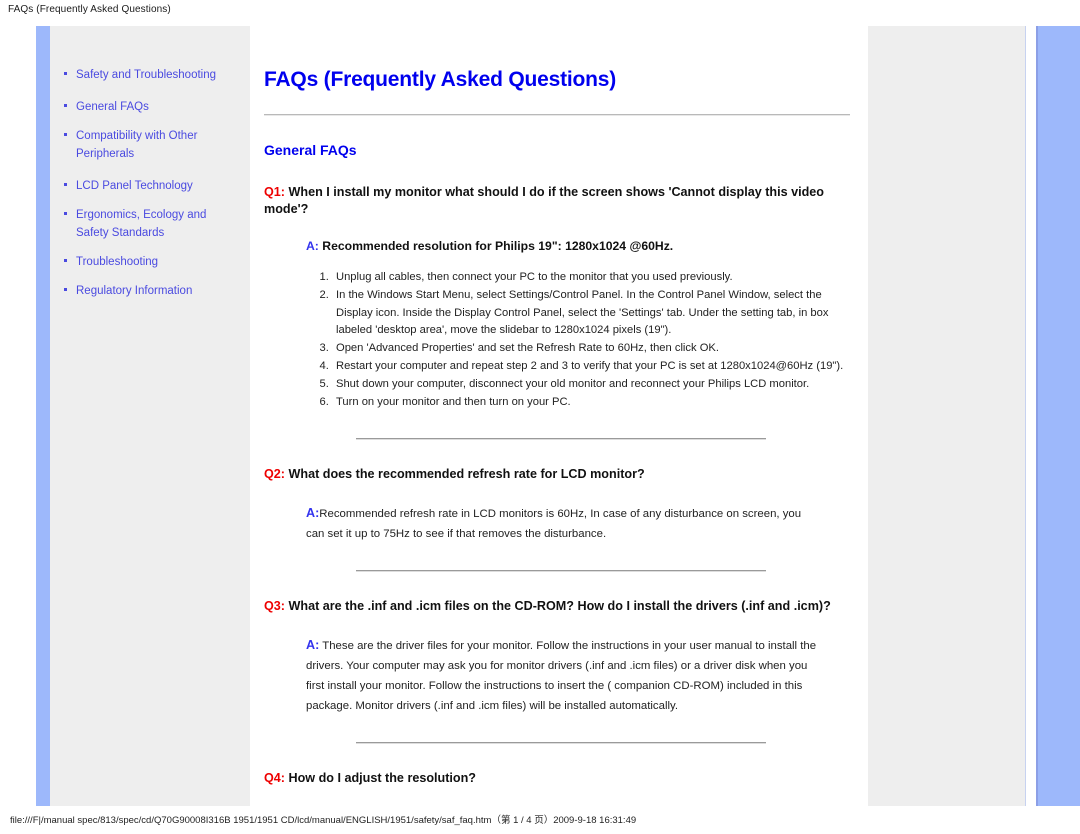  Describe the element at coordinates (310, 150) in the screenshot. I see `section-title-general-faqs: General FAQs` at that location.